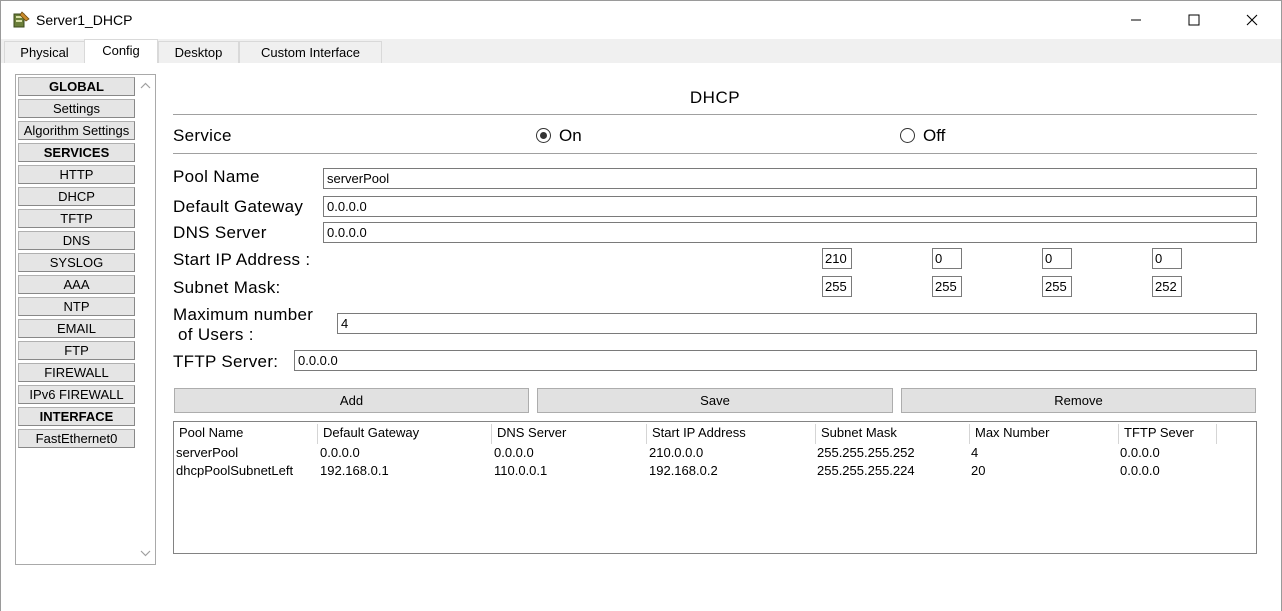  Describe the element at coordinates (978, 470) in the screenshot. I see `cell-max-number: 20` at that location.